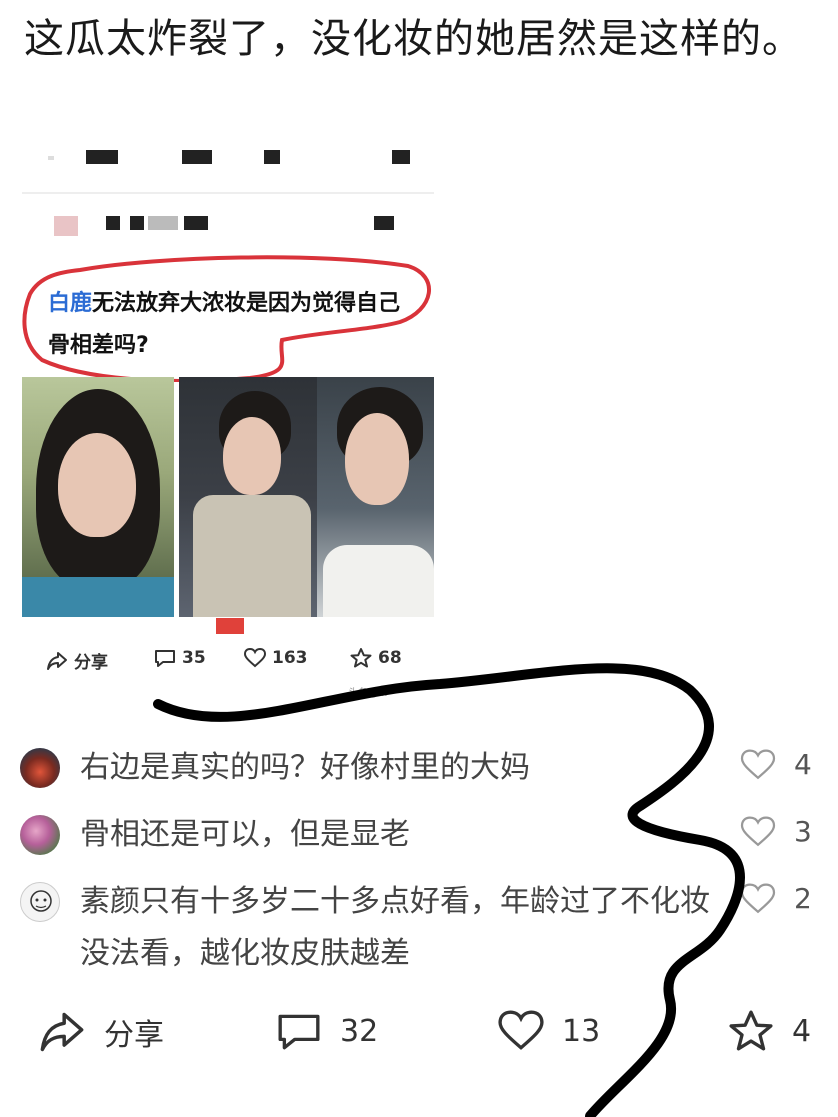 This screenshot has width=838, height=1117. I want to click on card-share-label: 分享, so click(91, 663).